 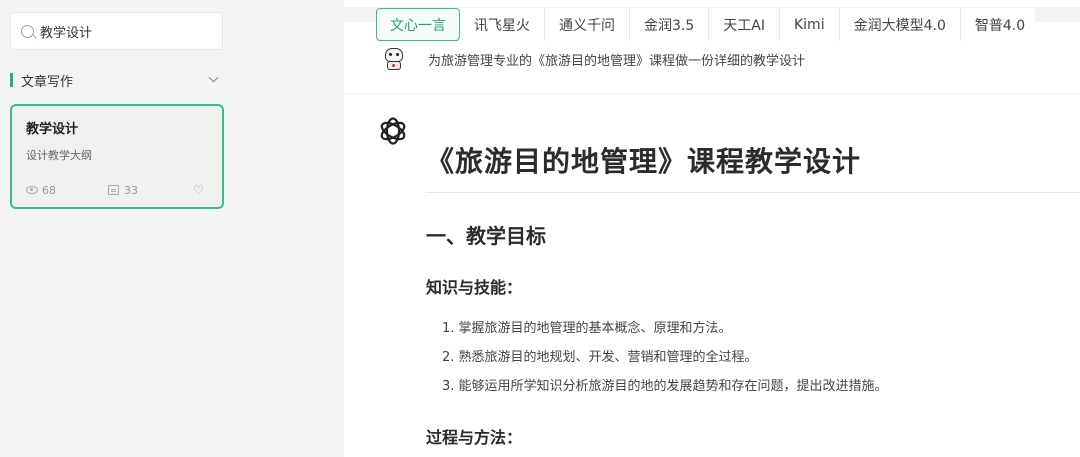 What do you see at coordinates (644, 161) in the screenshot?
I see `answer-title: 《旅游目的地管理》课程教学设计` at bounding box center [644, 161].